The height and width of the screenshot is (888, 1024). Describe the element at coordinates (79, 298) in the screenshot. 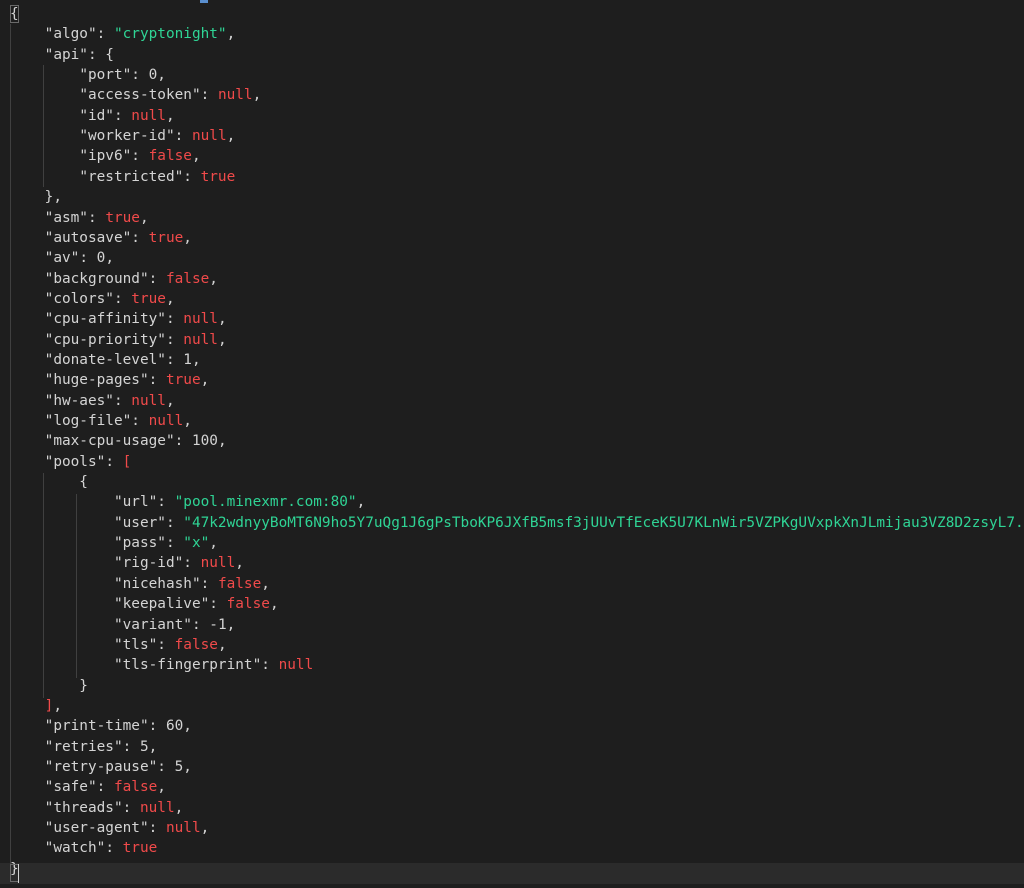

I see `code-token: "colors"` at that location.